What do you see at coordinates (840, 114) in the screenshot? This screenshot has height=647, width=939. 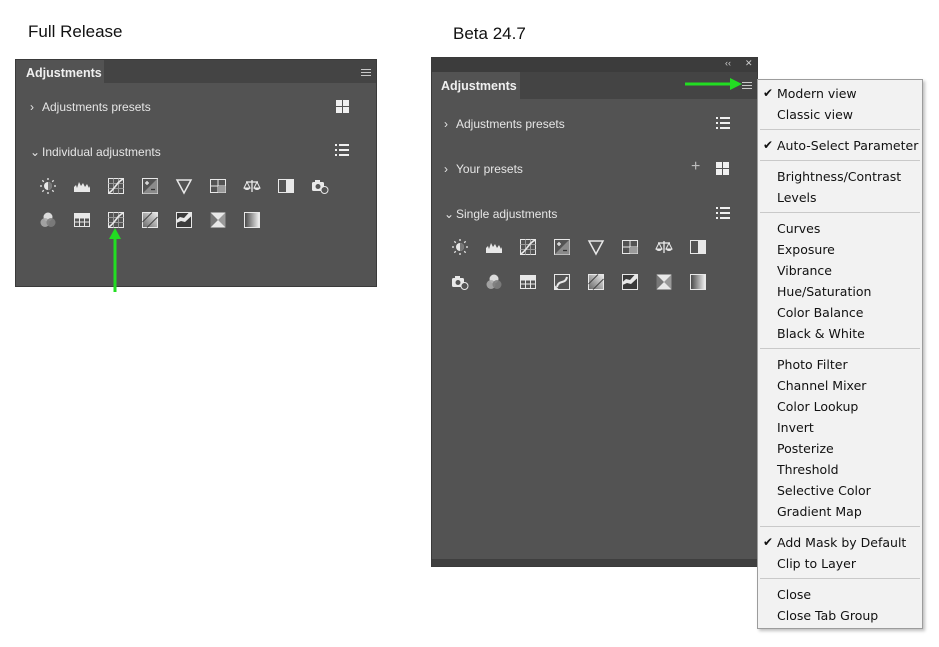 I see `menu-item-classic-view: Classic view` at bounding box center [840, 114].